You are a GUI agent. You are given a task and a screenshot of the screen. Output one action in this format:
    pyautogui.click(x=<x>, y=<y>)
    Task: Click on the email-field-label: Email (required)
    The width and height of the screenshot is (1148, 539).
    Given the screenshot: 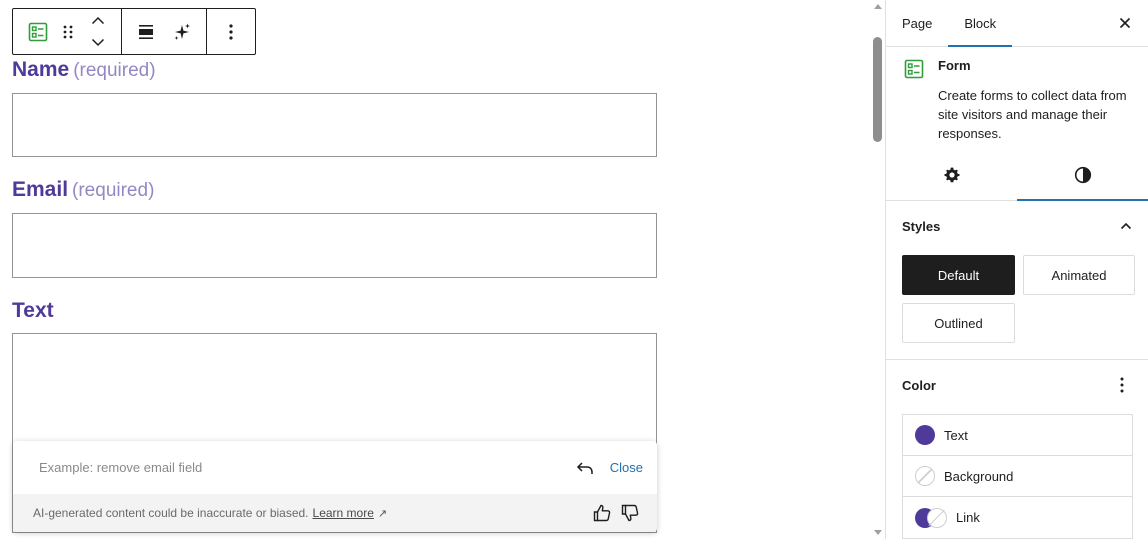 What is the action you would take?
    pyautogui.click(x=83, y=190)
    